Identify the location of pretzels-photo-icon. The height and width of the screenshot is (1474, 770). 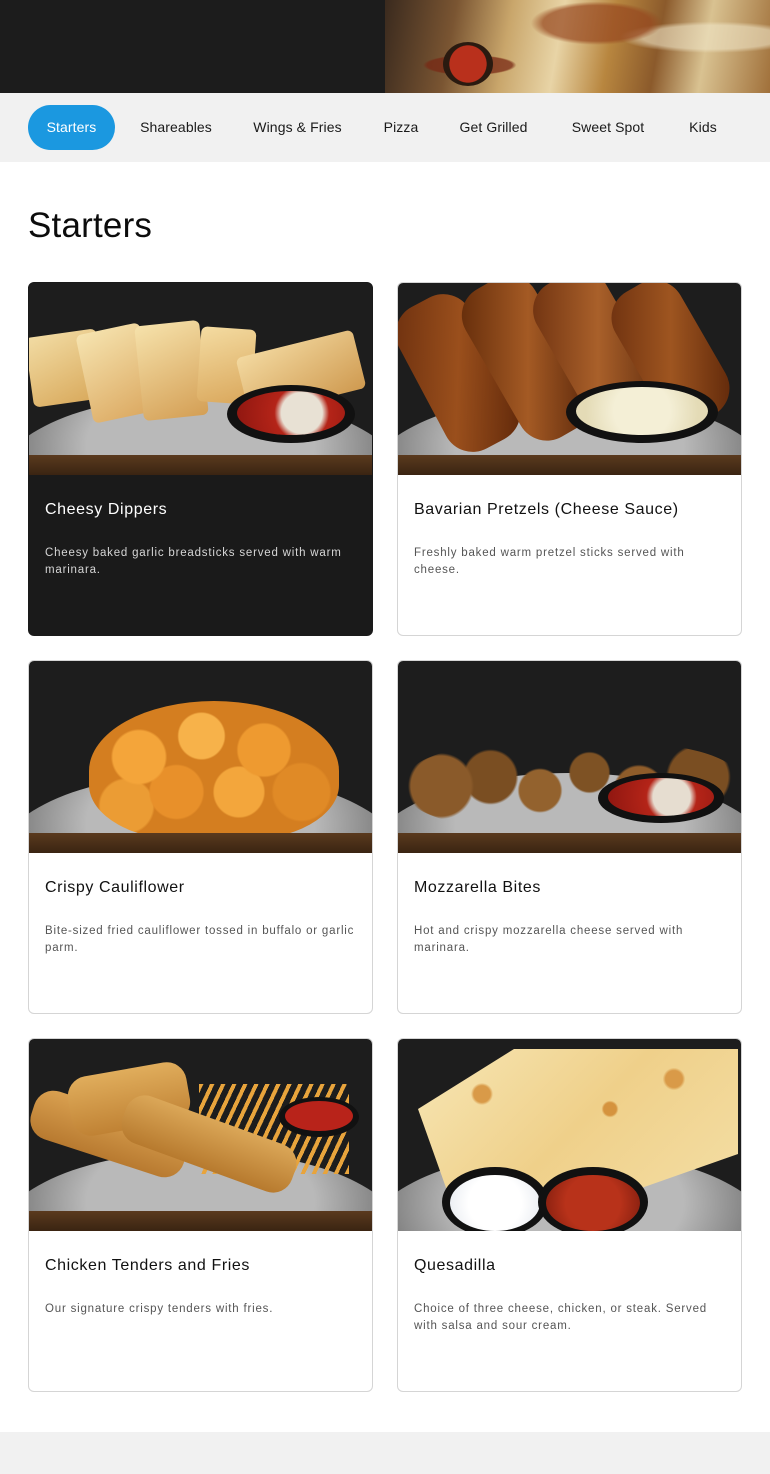
(569, 379).